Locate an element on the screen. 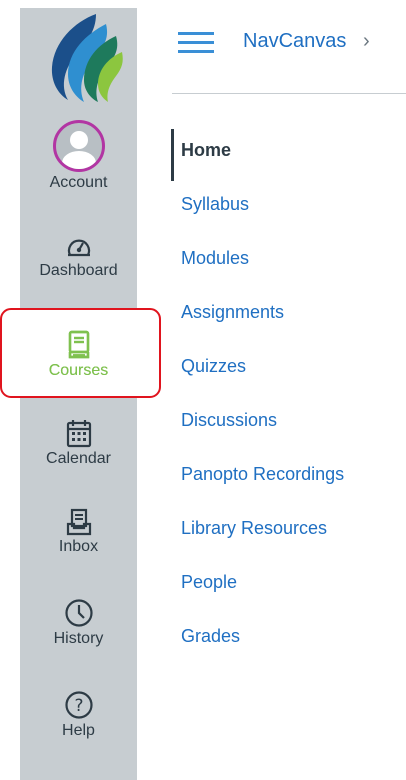 This screenshot has width=406, height=780. course-nav-library-resources: Library Resources is located at coordinates (262, 545).